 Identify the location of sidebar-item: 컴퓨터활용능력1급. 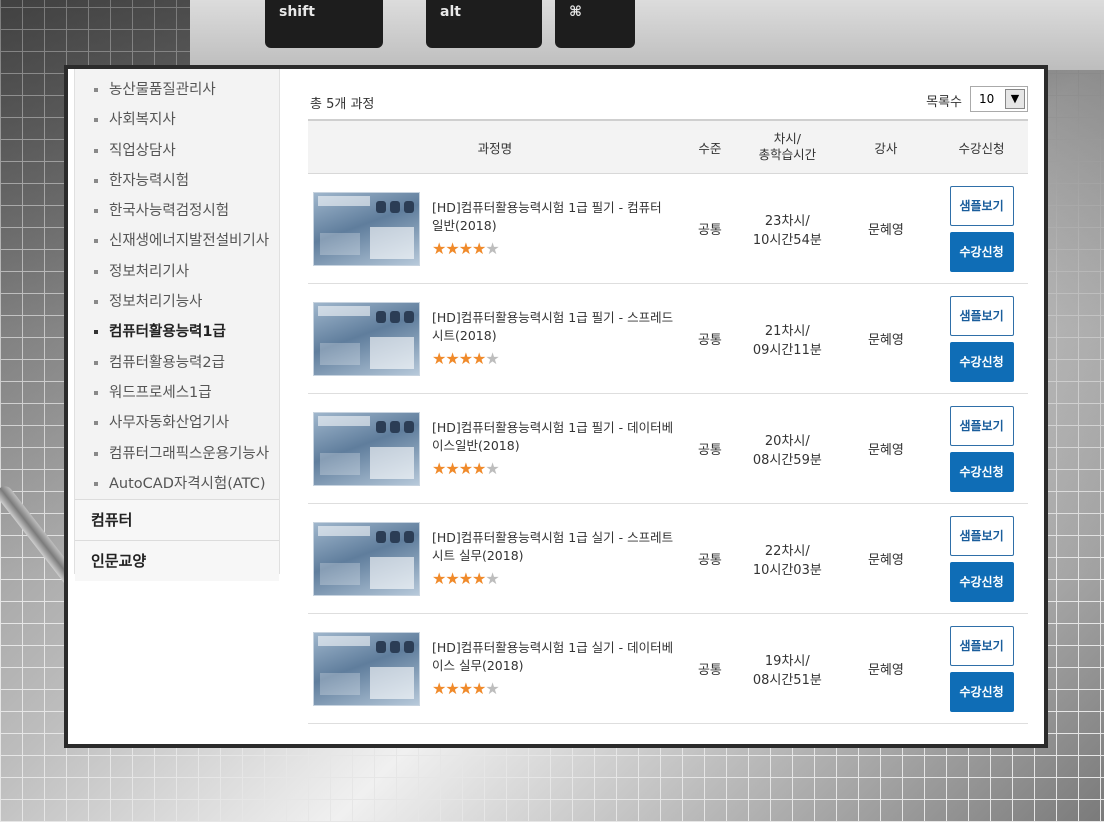
(177, 332).